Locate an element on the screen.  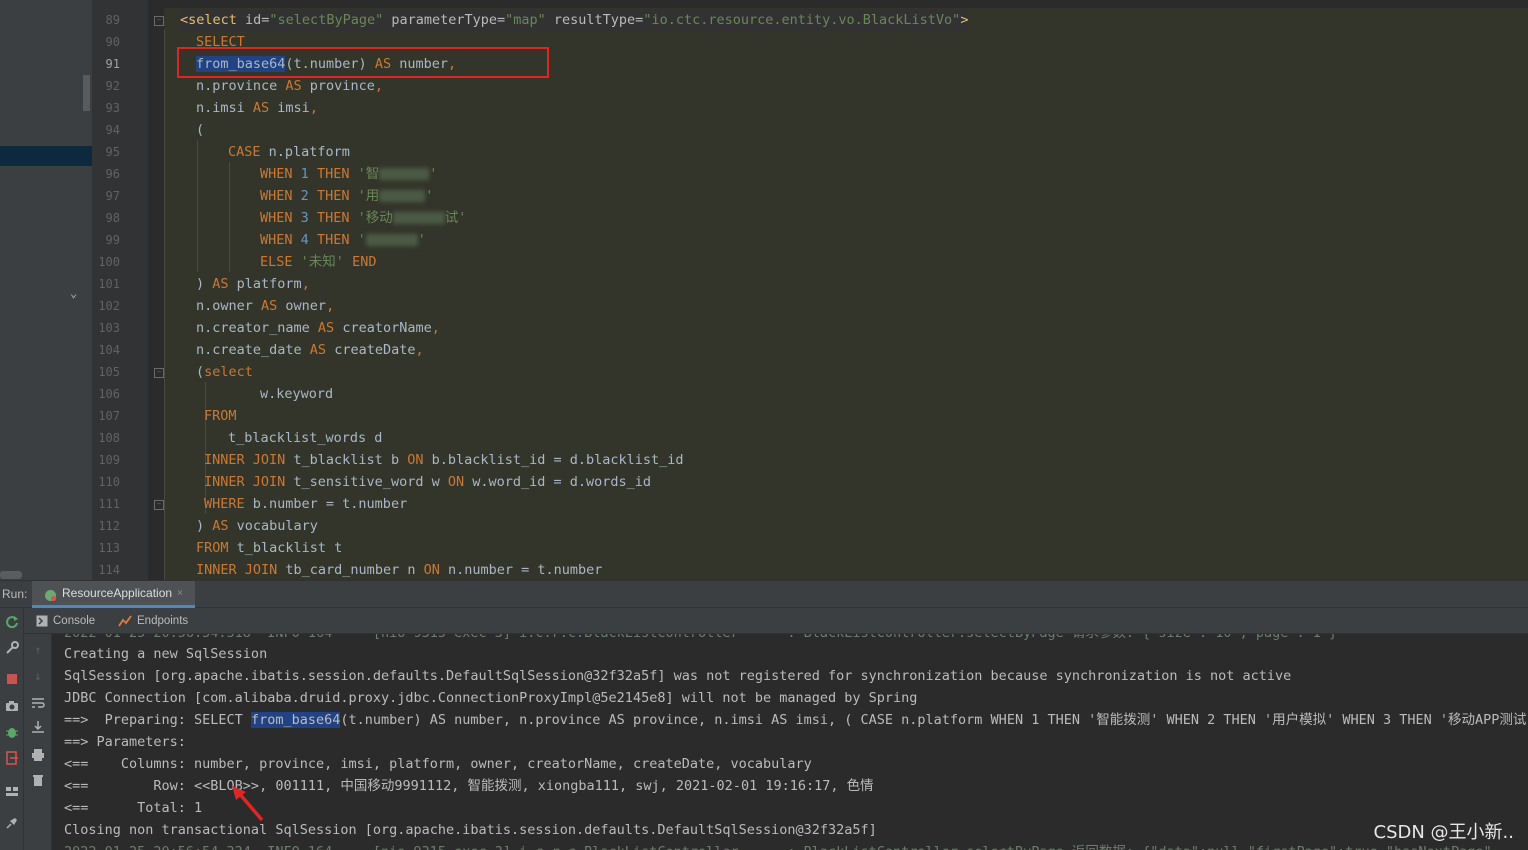
sql-keyword: END is located at coordinates (364, 262).